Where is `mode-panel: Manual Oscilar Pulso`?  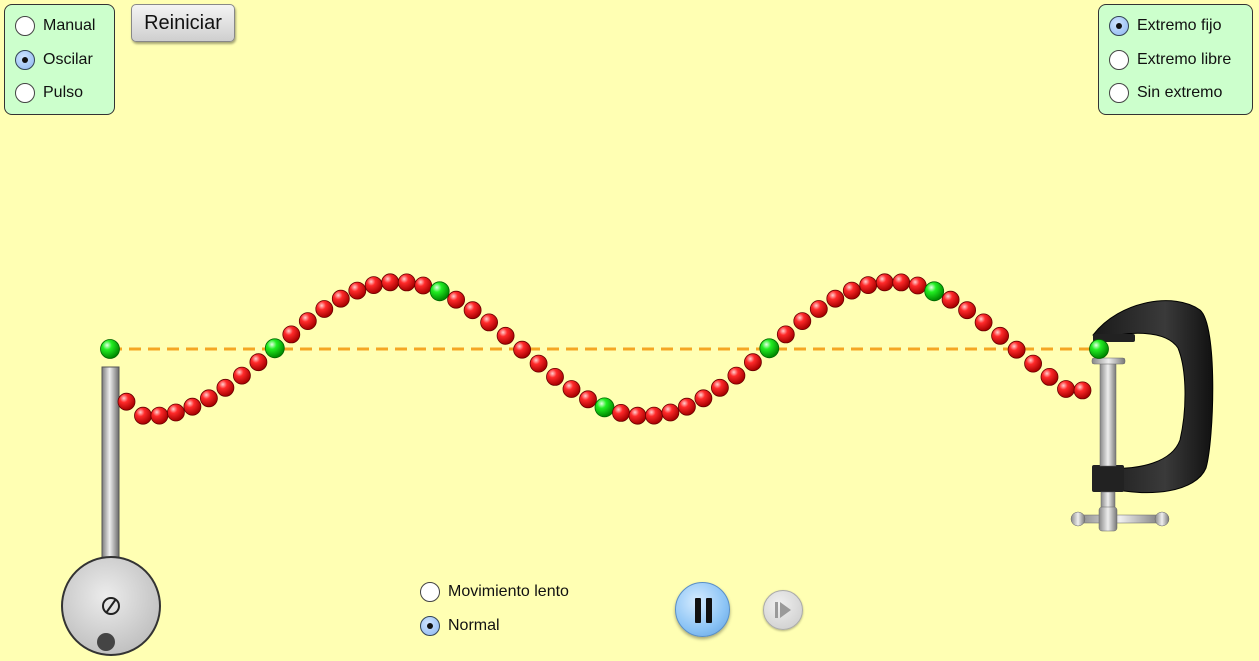 mode-panel: Manual Oscilar Pulso is located at coordinates (59, 59).